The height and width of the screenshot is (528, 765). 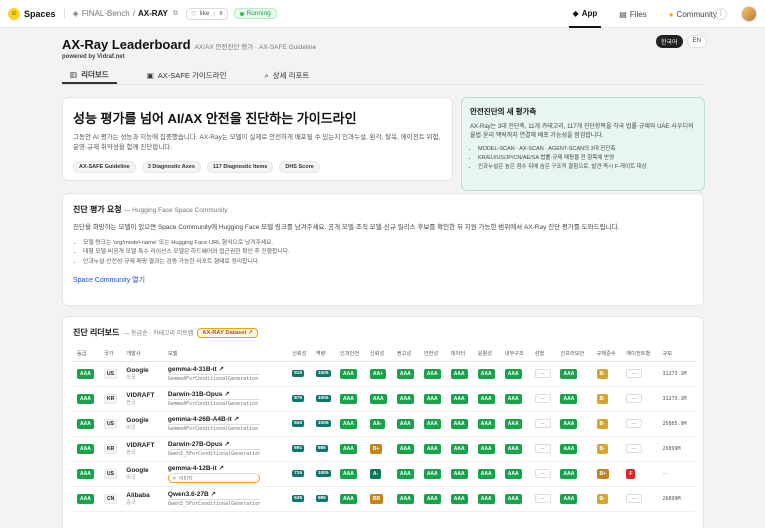 What do you see at coordinates (574, 354) in the screenshot?
I see `column-header: 인프라보안` at bounding box center [574, 354].